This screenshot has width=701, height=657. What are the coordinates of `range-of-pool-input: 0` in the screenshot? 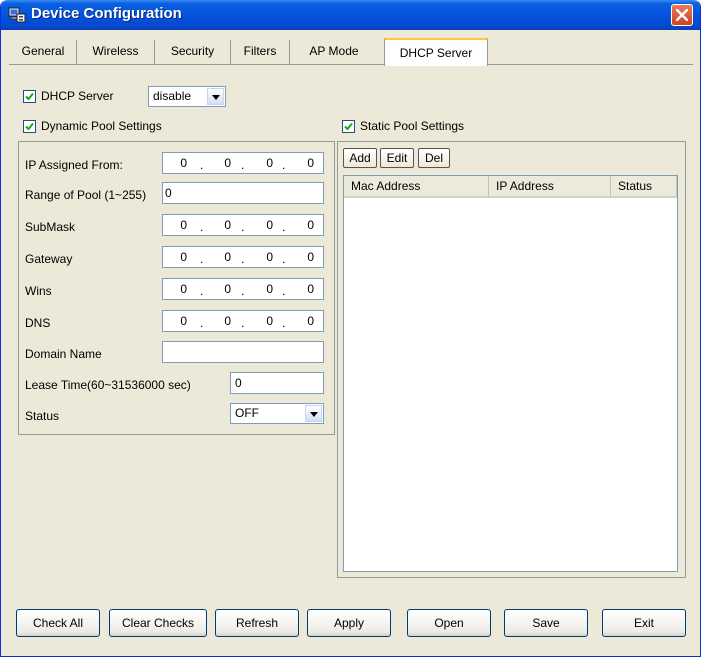 It's located at (243, 193).